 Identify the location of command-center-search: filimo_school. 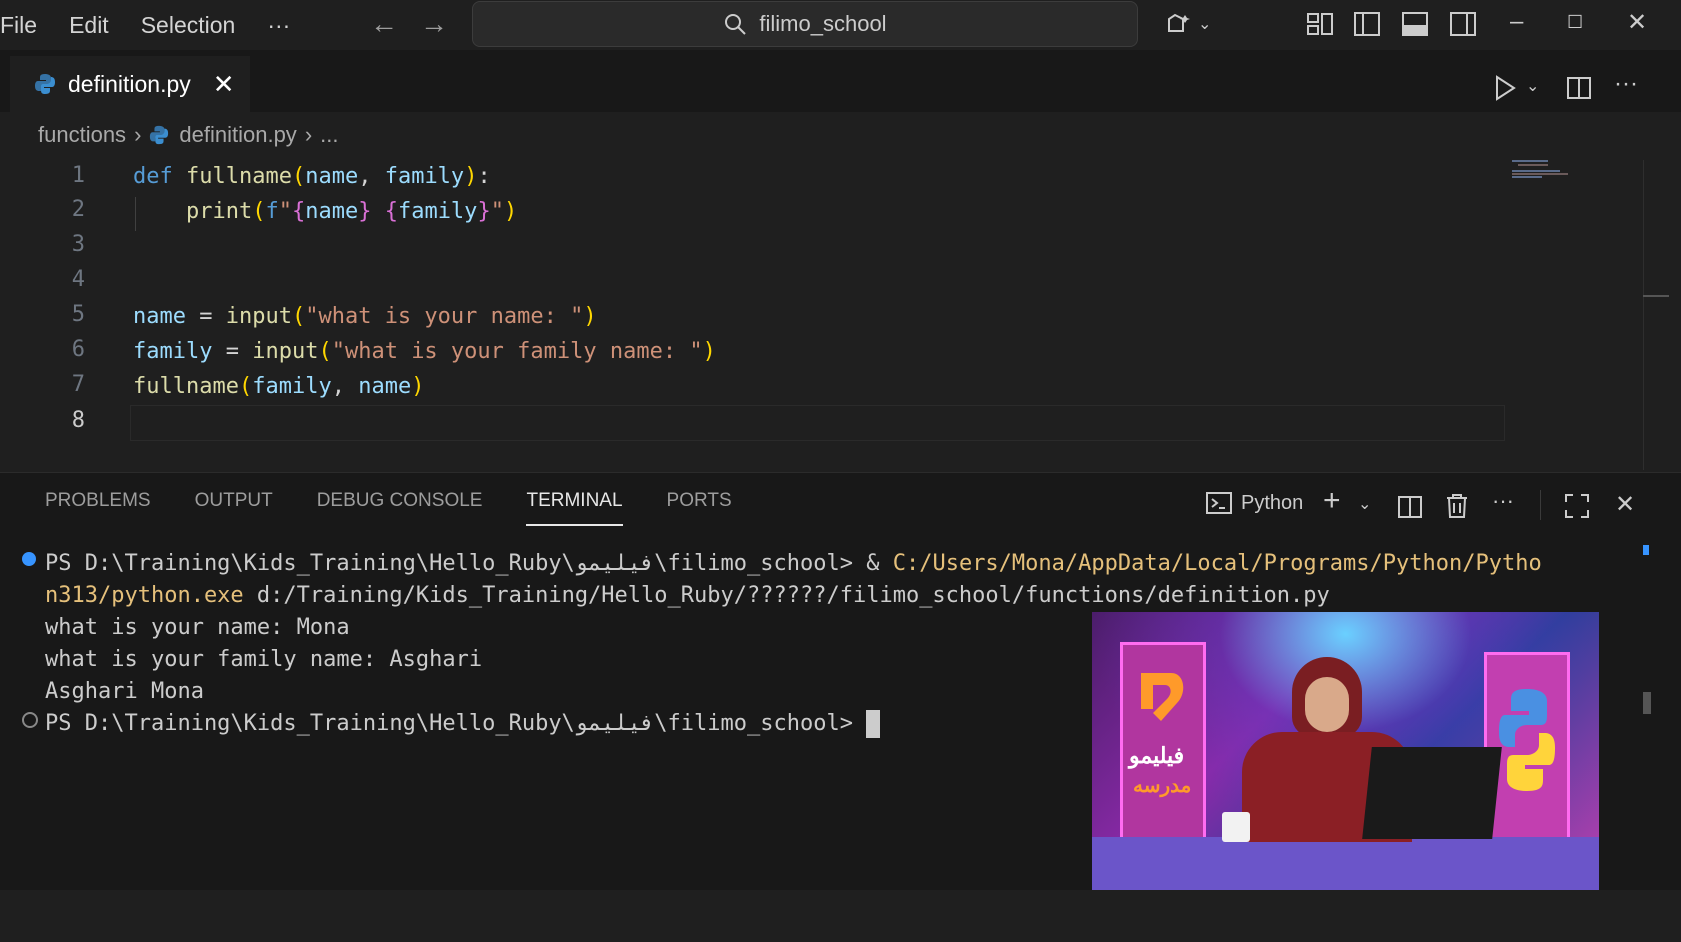
(805, 24).